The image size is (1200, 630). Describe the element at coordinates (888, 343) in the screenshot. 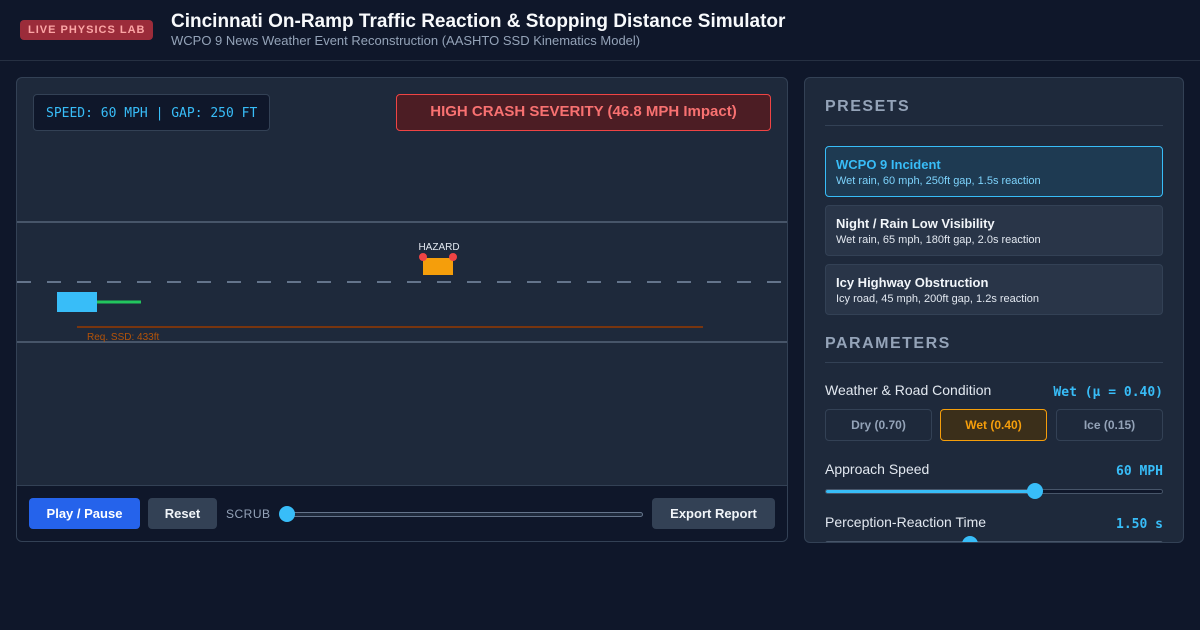

I see `parameters-heading: PARAMETERS` at that location.